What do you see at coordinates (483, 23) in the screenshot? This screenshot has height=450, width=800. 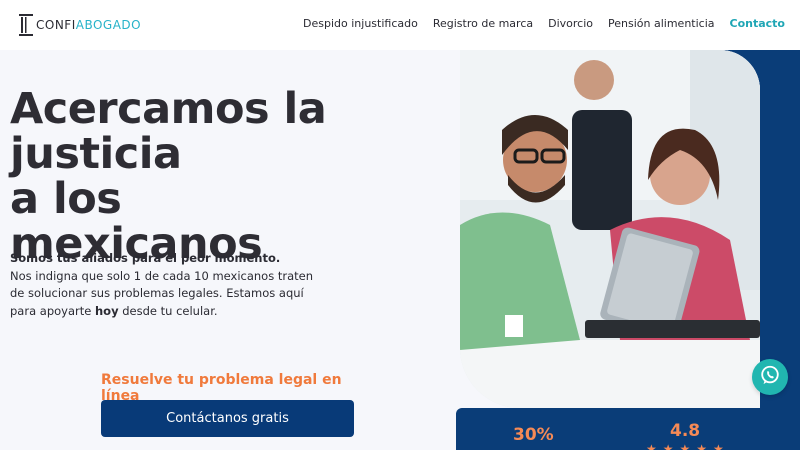 I see `nav-item-registro-marca: Registro de marca` at bounding box center [483, 23].